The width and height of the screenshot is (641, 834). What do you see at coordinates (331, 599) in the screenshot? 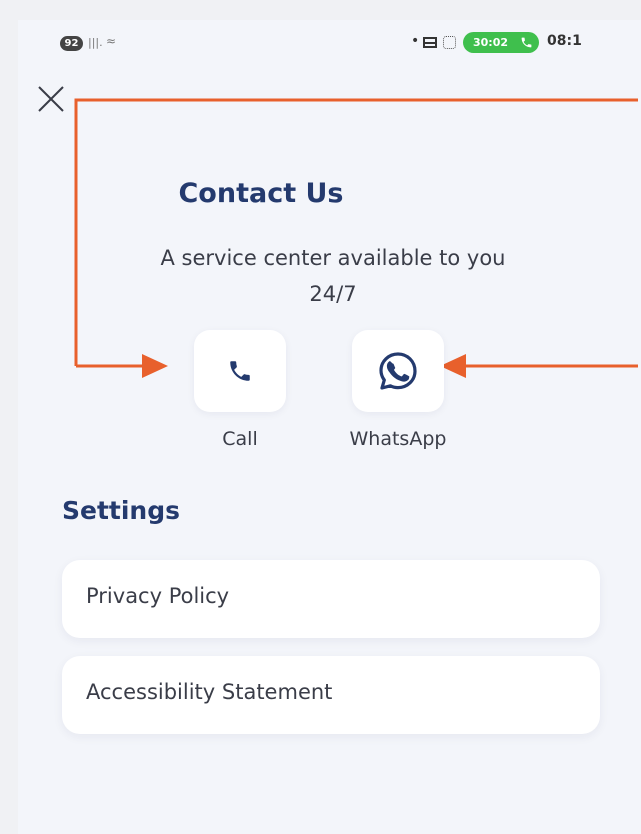
I see `settings-item-privacy-policy: Privacy Policy` at bounding box center [331, 599].